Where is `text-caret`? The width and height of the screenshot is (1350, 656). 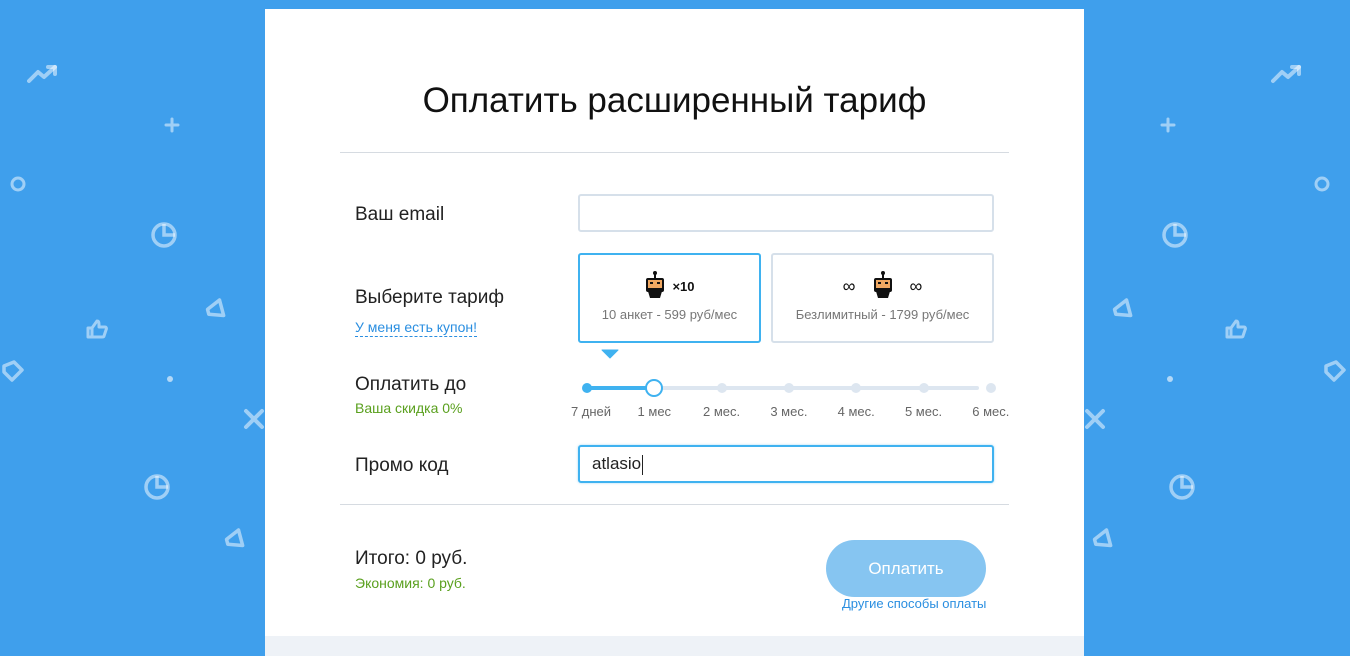
text-caret is located at coordinates (643, 464).